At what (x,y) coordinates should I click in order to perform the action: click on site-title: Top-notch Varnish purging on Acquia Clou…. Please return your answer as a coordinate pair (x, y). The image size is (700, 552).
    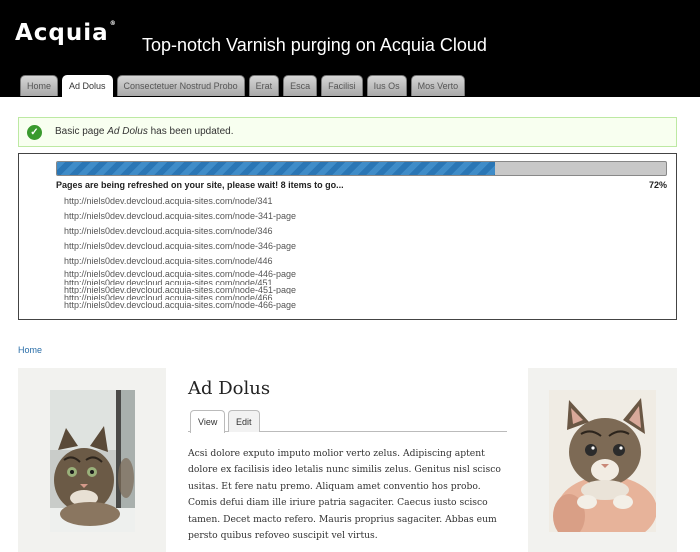
    Looking at the image, I should click on (314, 45).